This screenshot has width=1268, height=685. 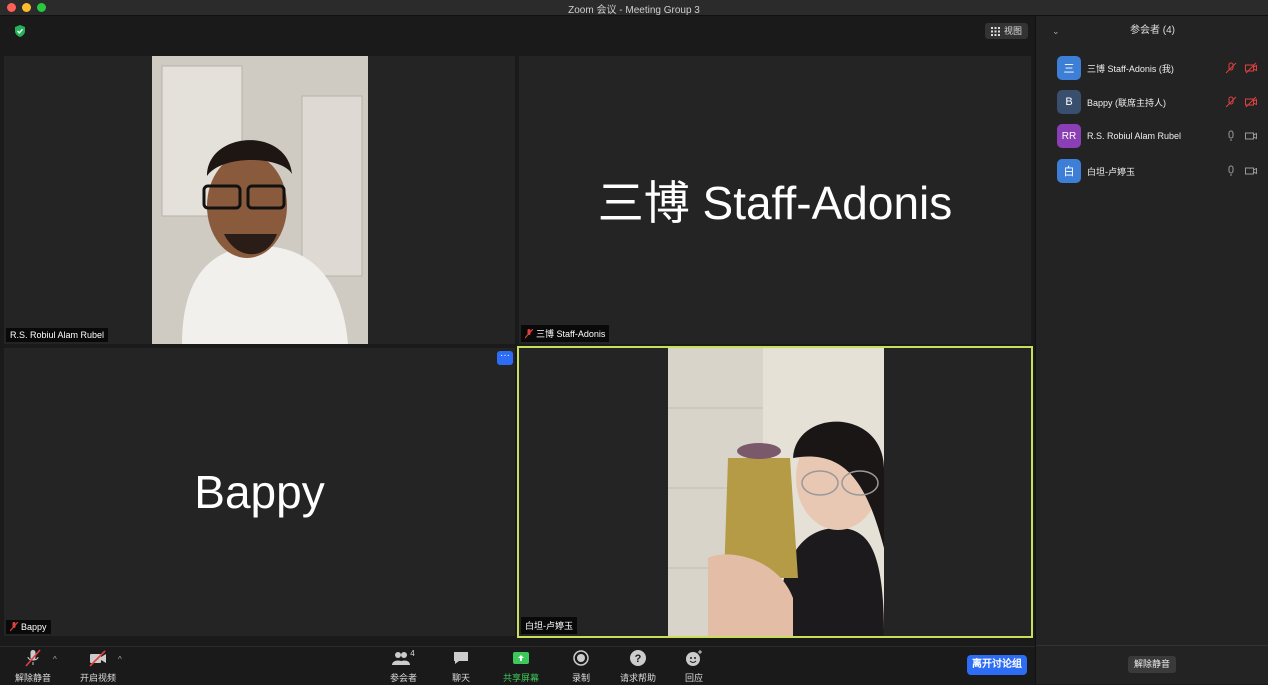 I want to click on participants-count: 4, so click(x=412, y=653).